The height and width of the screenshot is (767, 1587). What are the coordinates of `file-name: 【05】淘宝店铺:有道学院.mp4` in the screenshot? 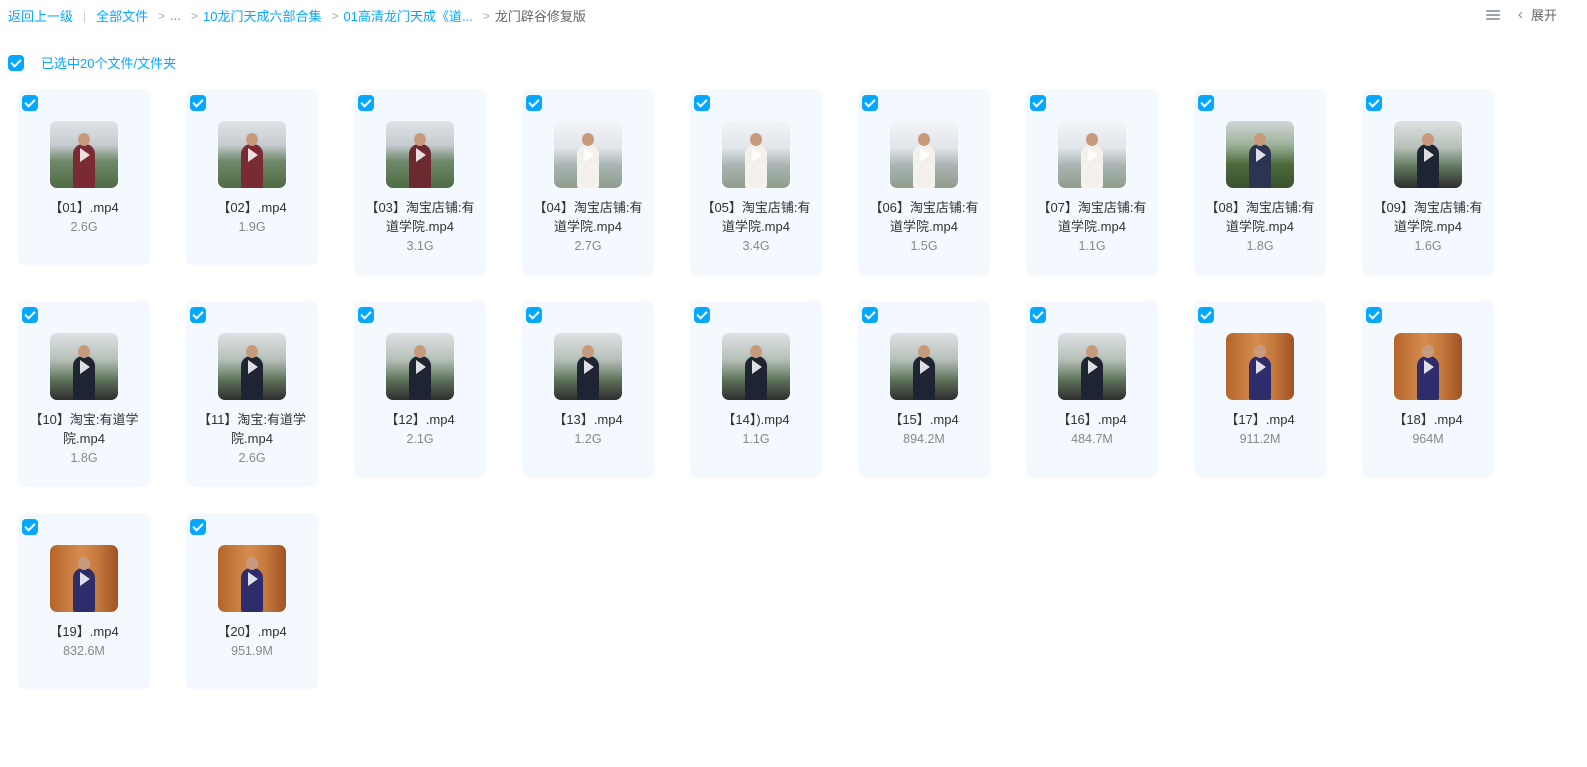 It's located at (756, 217).